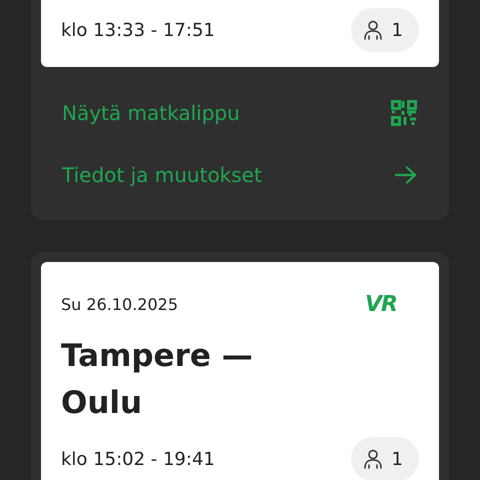  What do you see at coordinates (240, 175) in the screenshot?
I see `action-link: Tiedot ja muutokset` at bounding box center [240, 175].